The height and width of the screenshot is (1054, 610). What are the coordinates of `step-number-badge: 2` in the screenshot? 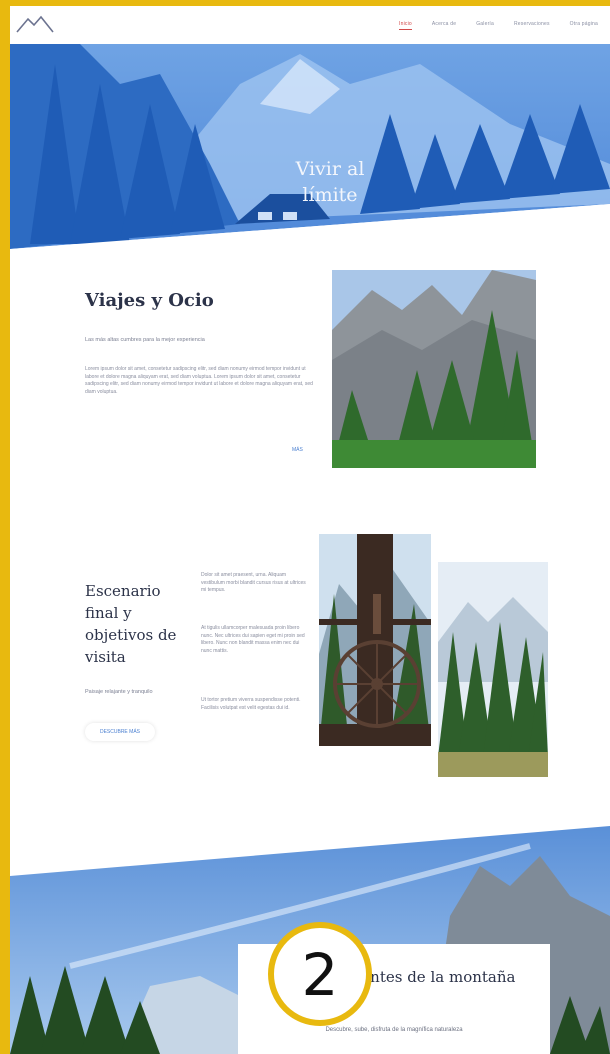 It's located at (320, 974).